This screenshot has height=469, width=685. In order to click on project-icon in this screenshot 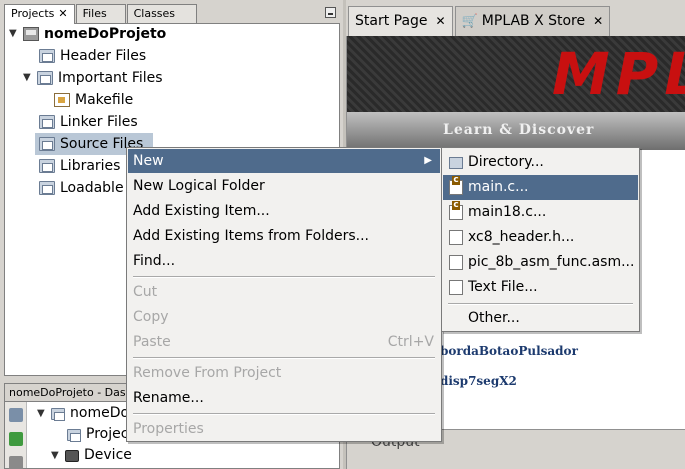, I will do `click(31, 34)`.